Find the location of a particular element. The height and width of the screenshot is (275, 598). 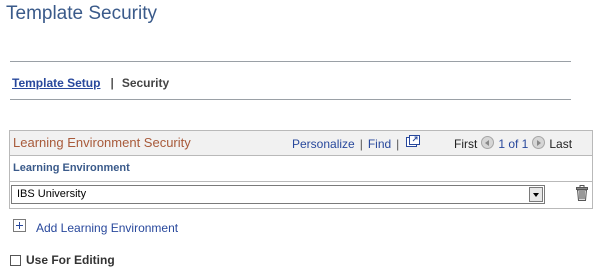

add-learning-environment-link: Add Learning Environment is located at coordinates (107, 228).